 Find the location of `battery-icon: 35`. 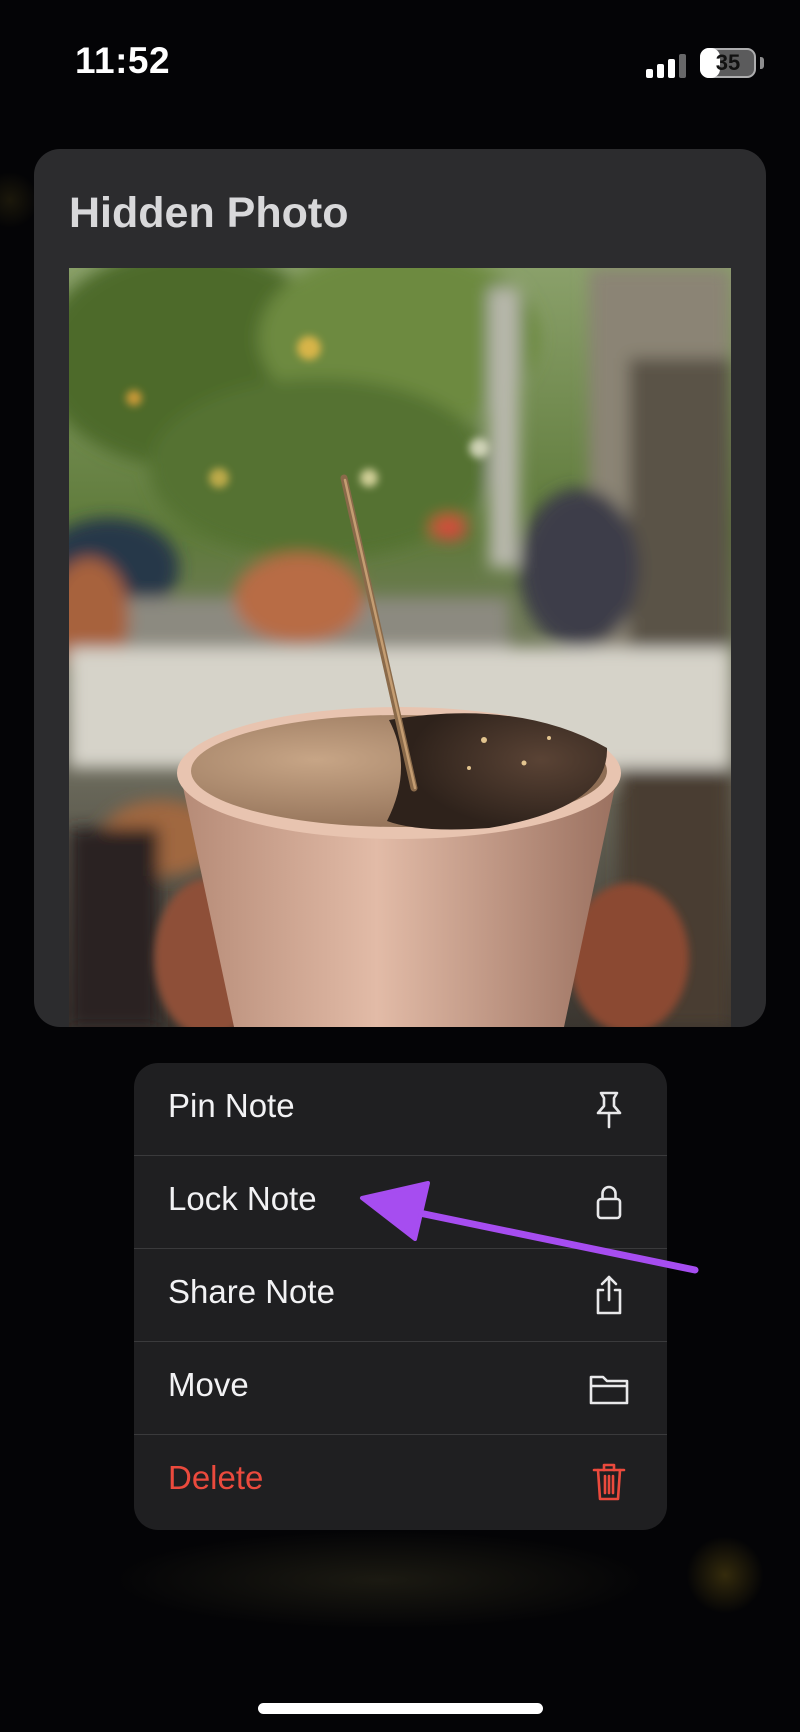

battery-icon: 35 is located at coordinates (728, 63).